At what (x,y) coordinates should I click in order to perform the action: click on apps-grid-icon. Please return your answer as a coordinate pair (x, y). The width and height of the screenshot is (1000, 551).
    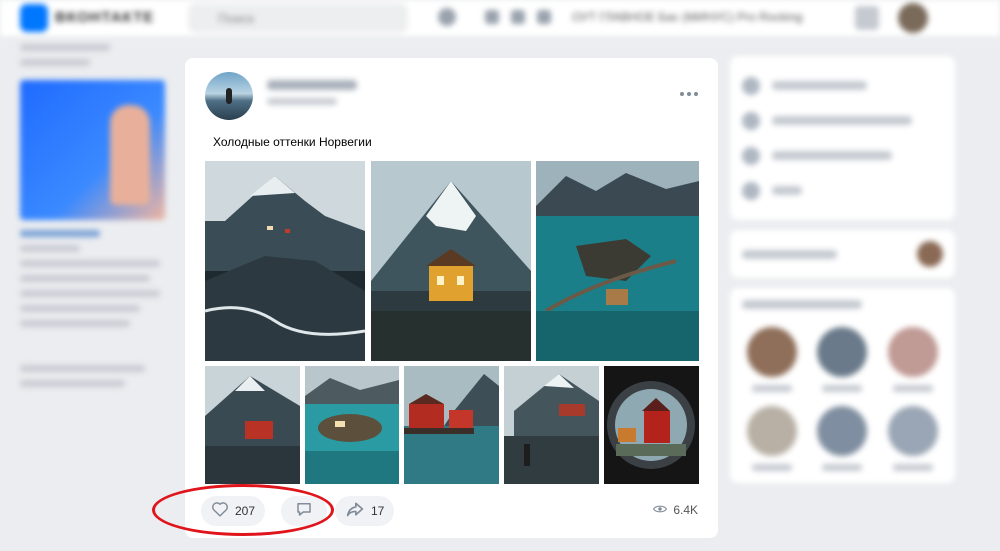
    Looking at the image, I should click on (867, 18).